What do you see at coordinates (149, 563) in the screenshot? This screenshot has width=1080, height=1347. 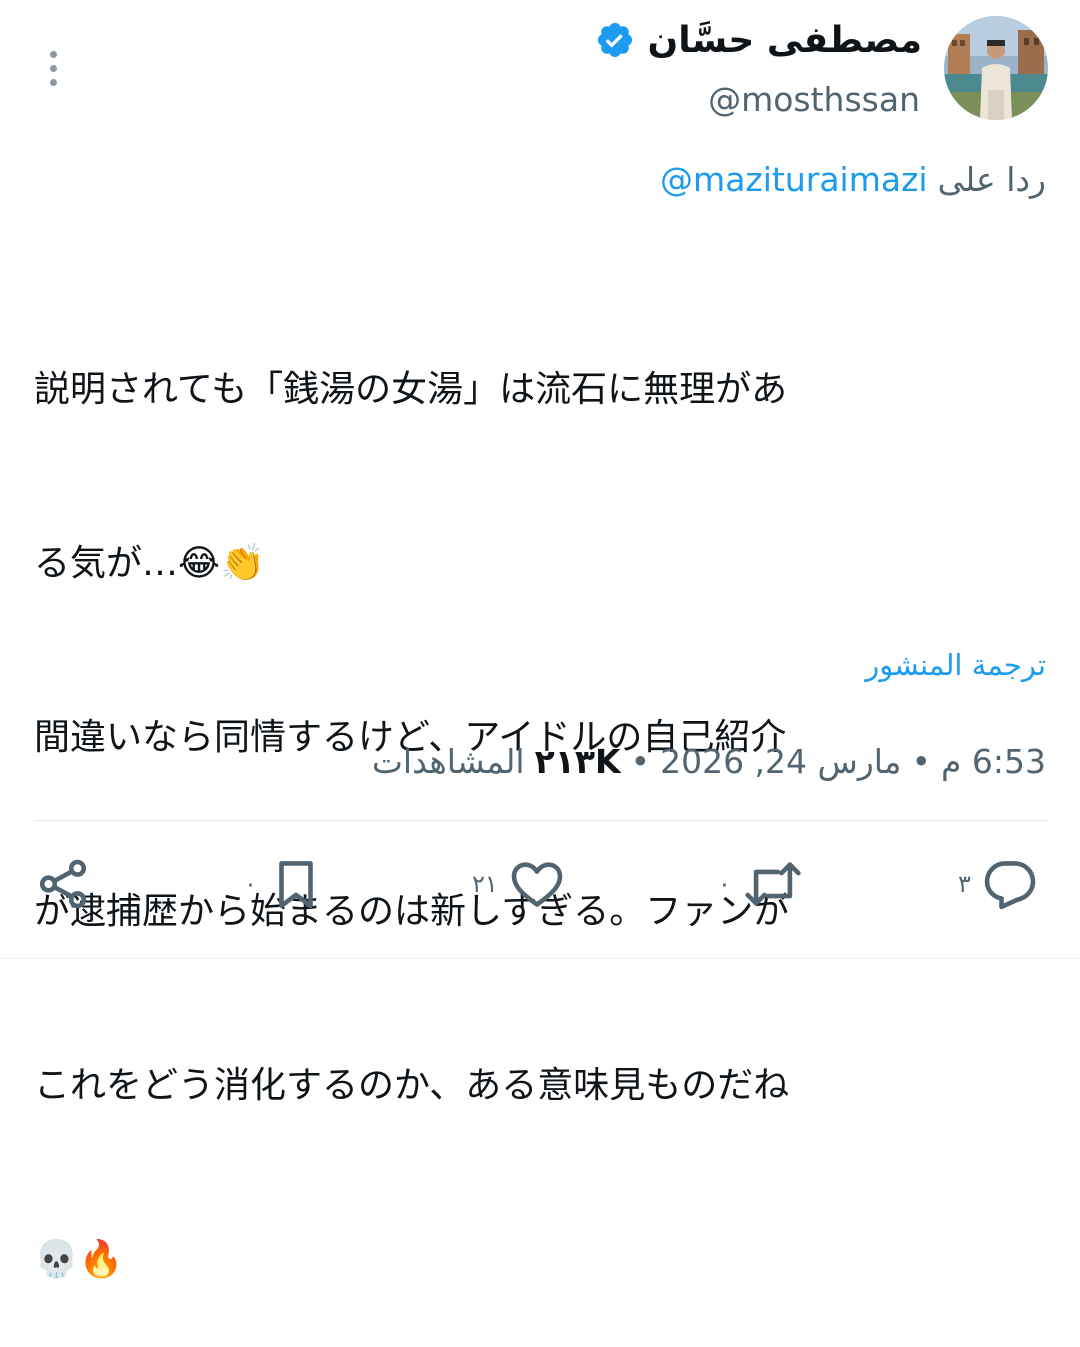 I see `tweet-text-line: る気が…😂👏` at bounding box center [149, 563].